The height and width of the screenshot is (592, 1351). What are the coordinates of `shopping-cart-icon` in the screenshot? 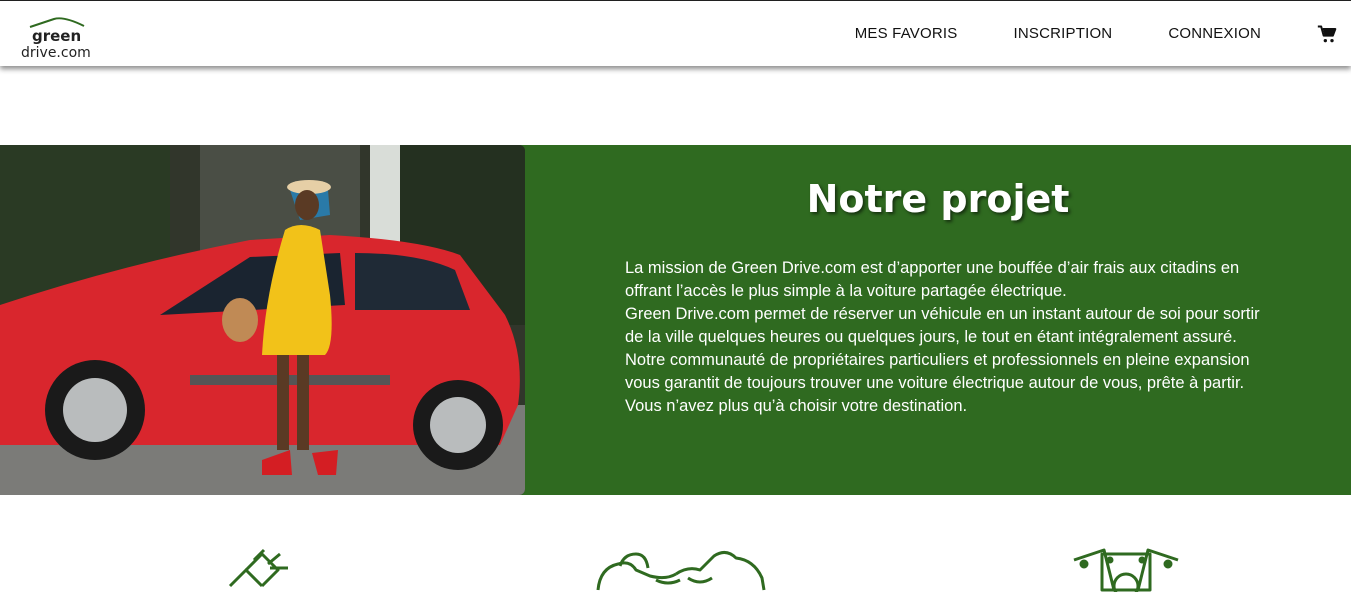 It's located at (1327, 34).